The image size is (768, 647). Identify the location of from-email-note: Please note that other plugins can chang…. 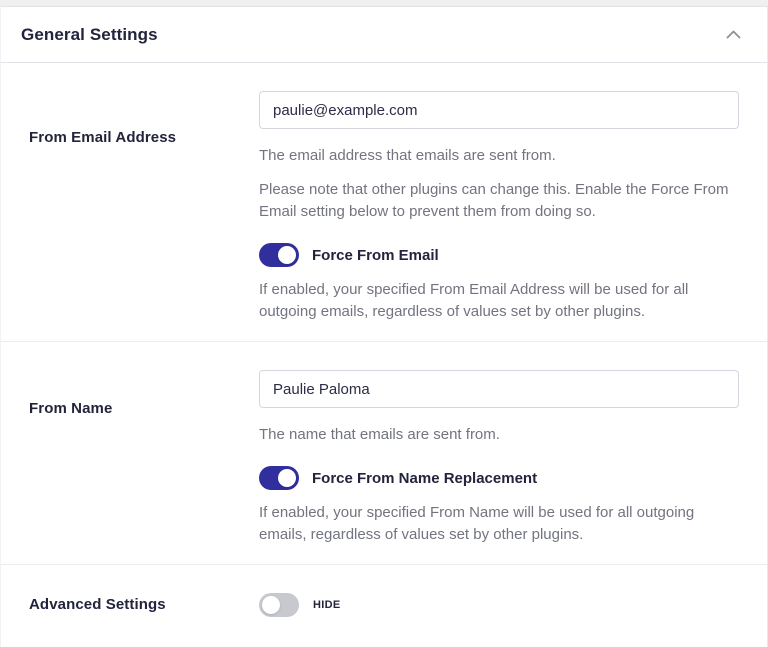
(494, 200).